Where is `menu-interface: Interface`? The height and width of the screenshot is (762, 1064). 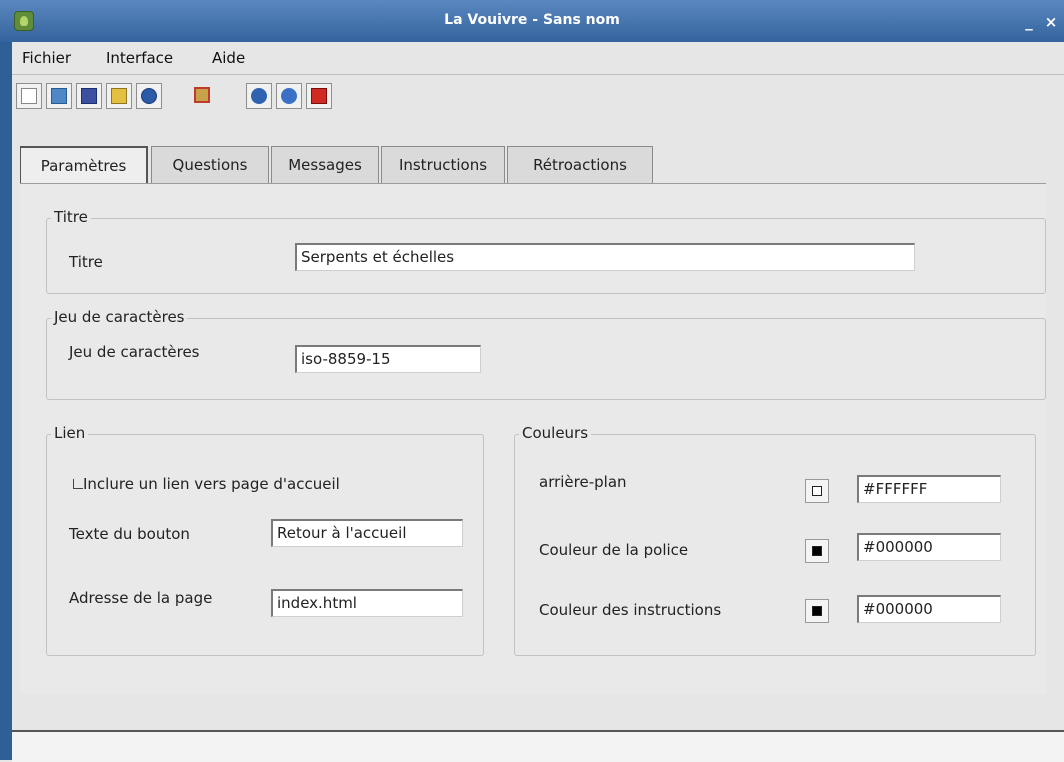
menu-interface: Interface is located at coordinates (139, 58).